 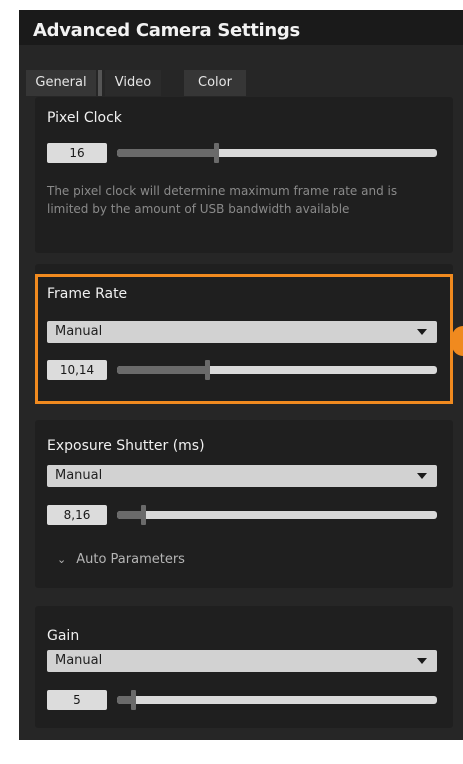 I want to click on tab-color: Color, so click(x=215, y=83).